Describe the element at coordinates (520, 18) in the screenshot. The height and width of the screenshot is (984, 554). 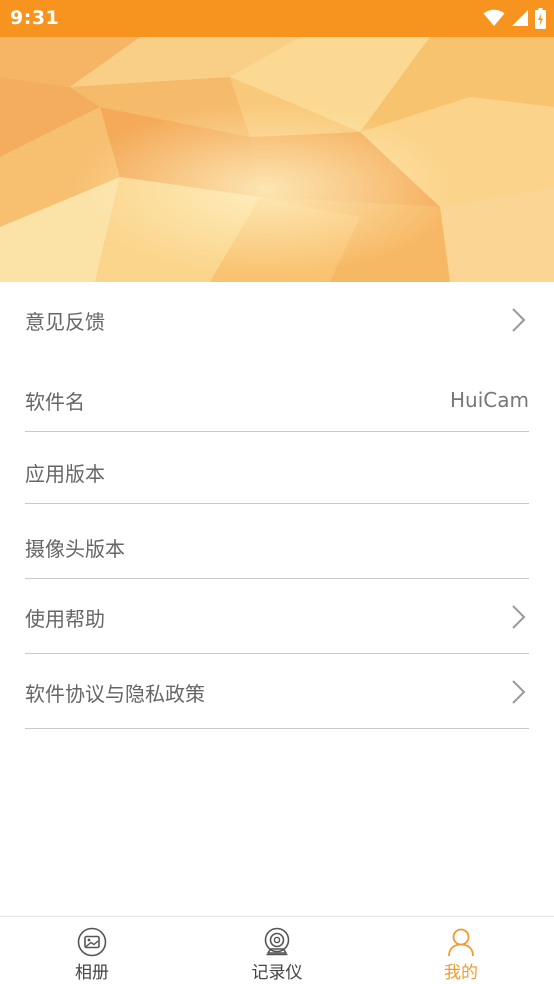
I see `signal-icon` at that location.